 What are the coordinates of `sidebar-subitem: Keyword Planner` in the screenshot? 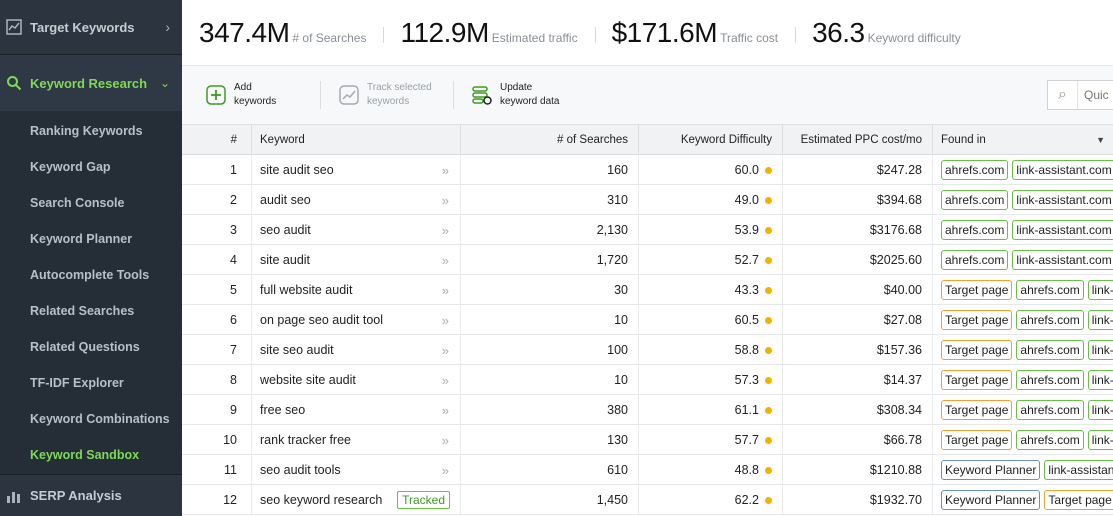 It's located at (91, 239).